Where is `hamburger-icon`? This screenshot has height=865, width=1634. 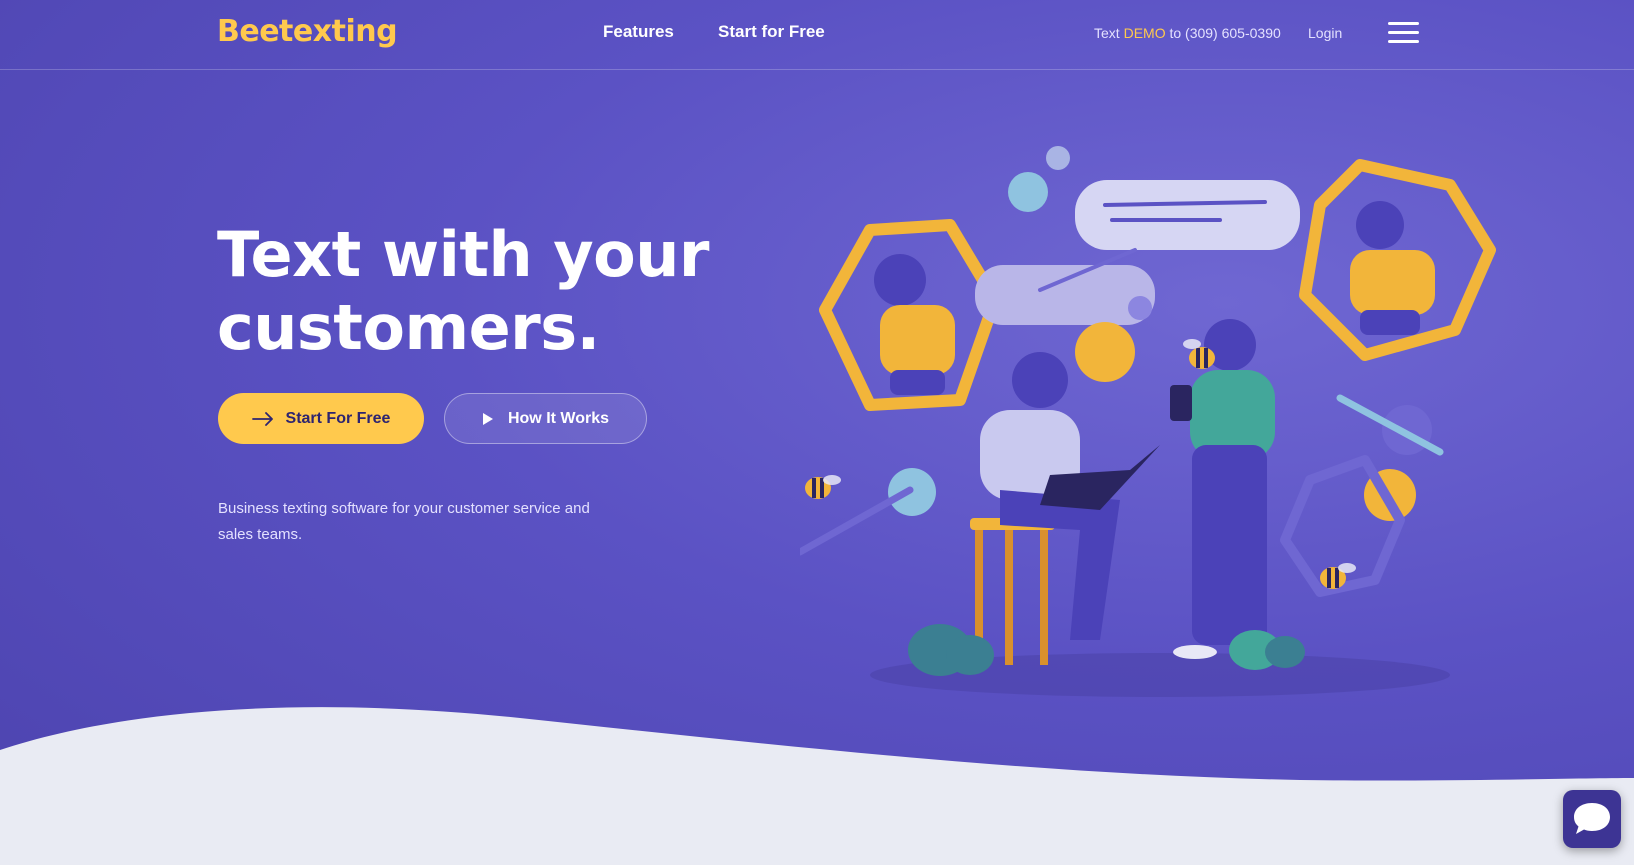
hamburger-icon is located at coordinates (1403, 33).